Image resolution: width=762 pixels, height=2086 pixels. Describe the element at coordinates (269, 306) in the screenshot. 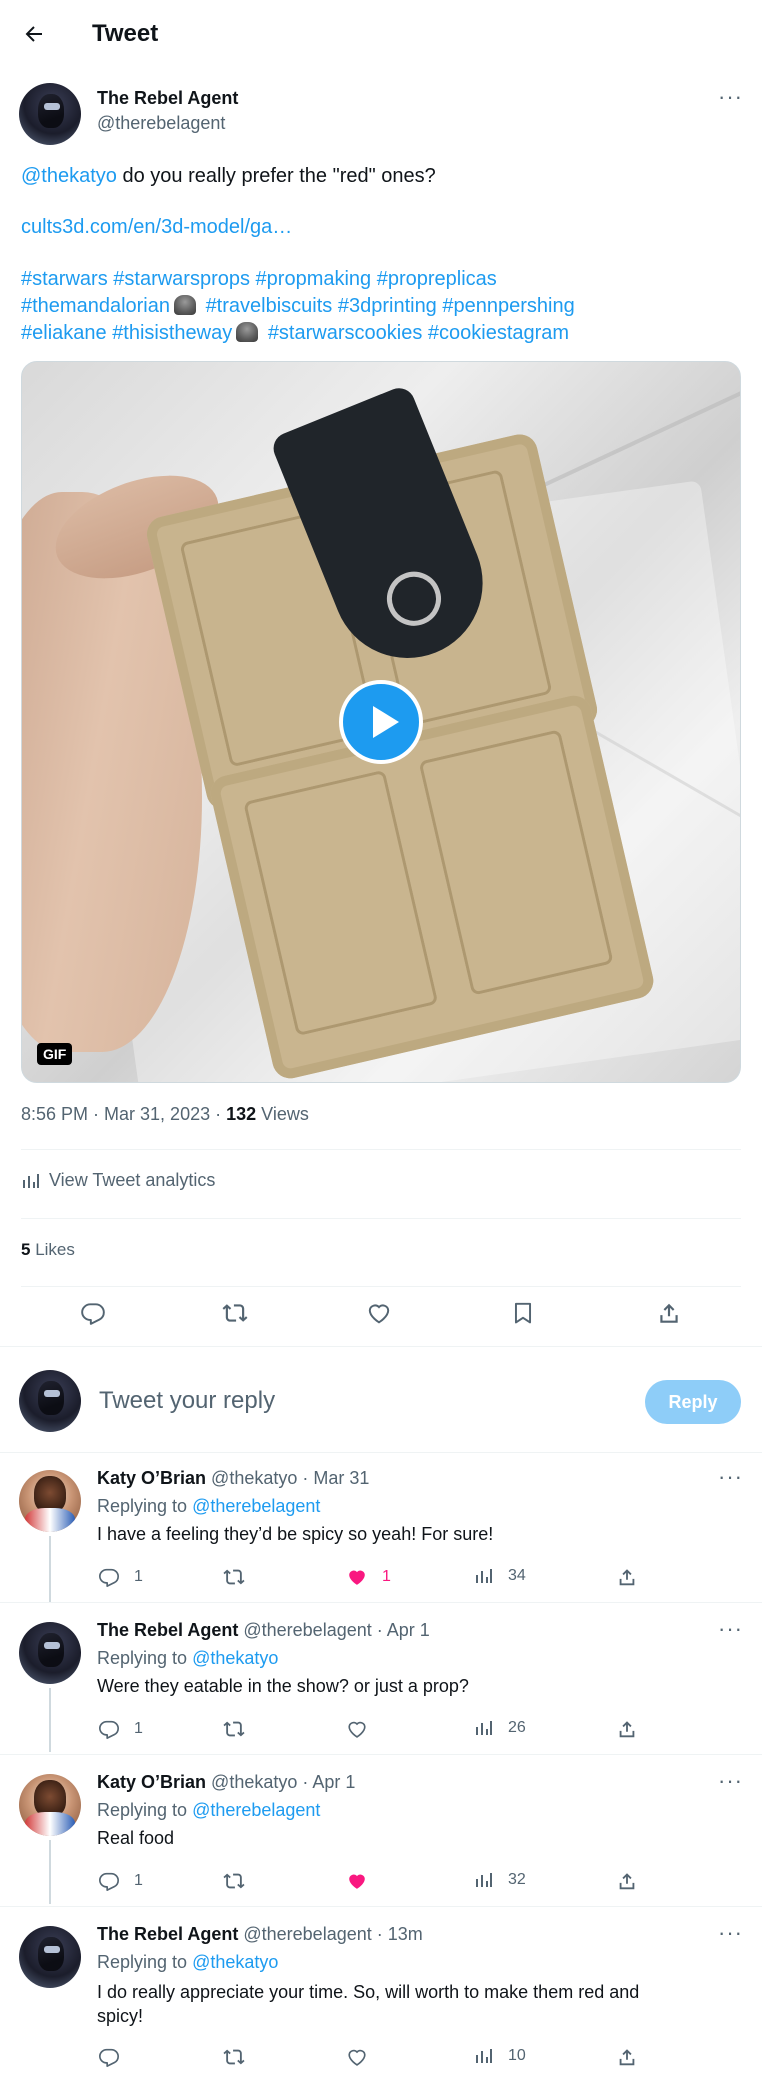

I see `hashtag: #travelbiscuits` at that location.